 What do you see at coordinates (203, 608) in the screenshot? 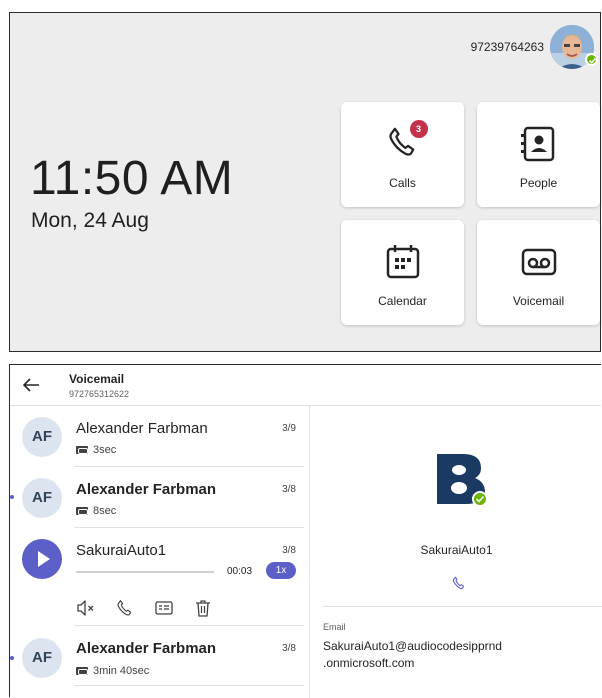
I see `delete-icon` at bounding box center [203, 608].